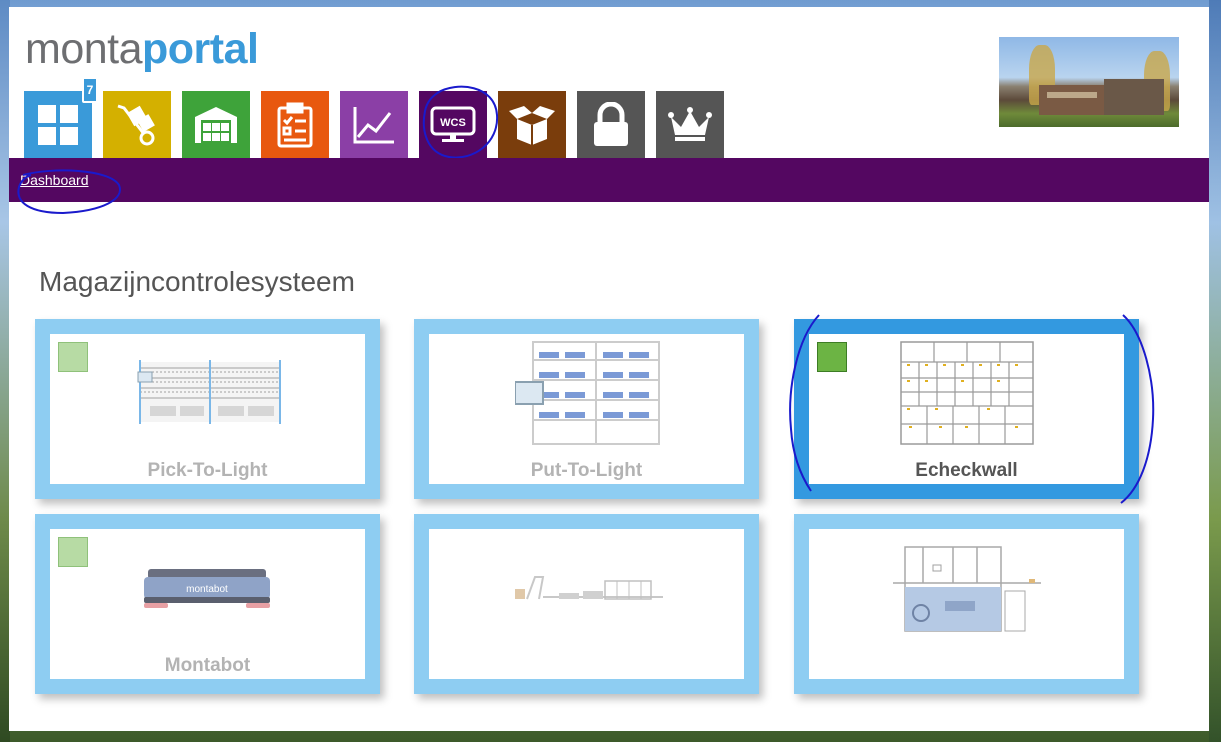 Image resolution: width=1221 pixels, height=742 pixels. I want to click on card-body: montabot Montabot, so click(207, 604).